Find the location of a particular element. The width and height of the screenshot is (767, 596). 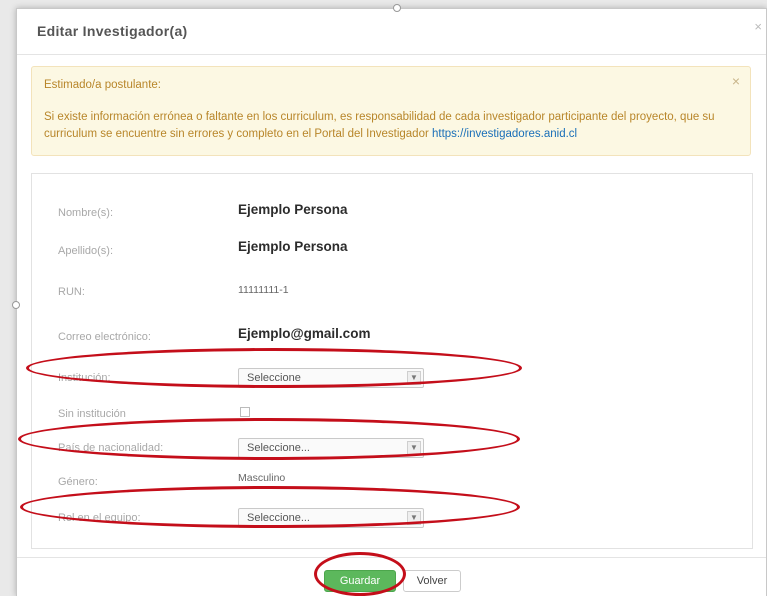

highlight-ellipse-pais is located at coordinates (269, 439).